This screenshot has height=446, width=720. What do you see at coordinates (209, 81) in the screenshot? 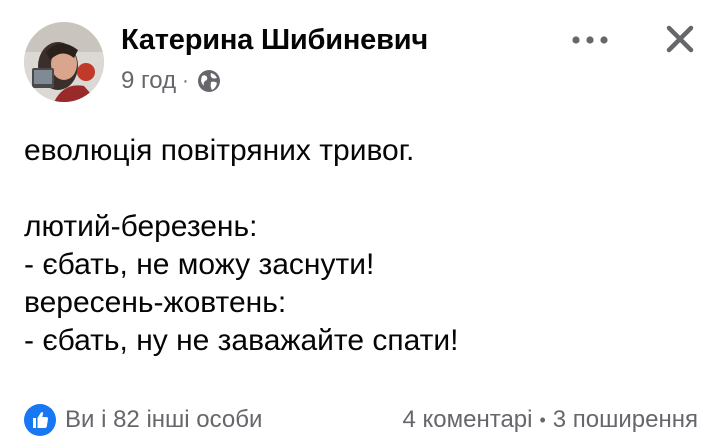
I see `globe-icon` at bounding box center [209, 81].